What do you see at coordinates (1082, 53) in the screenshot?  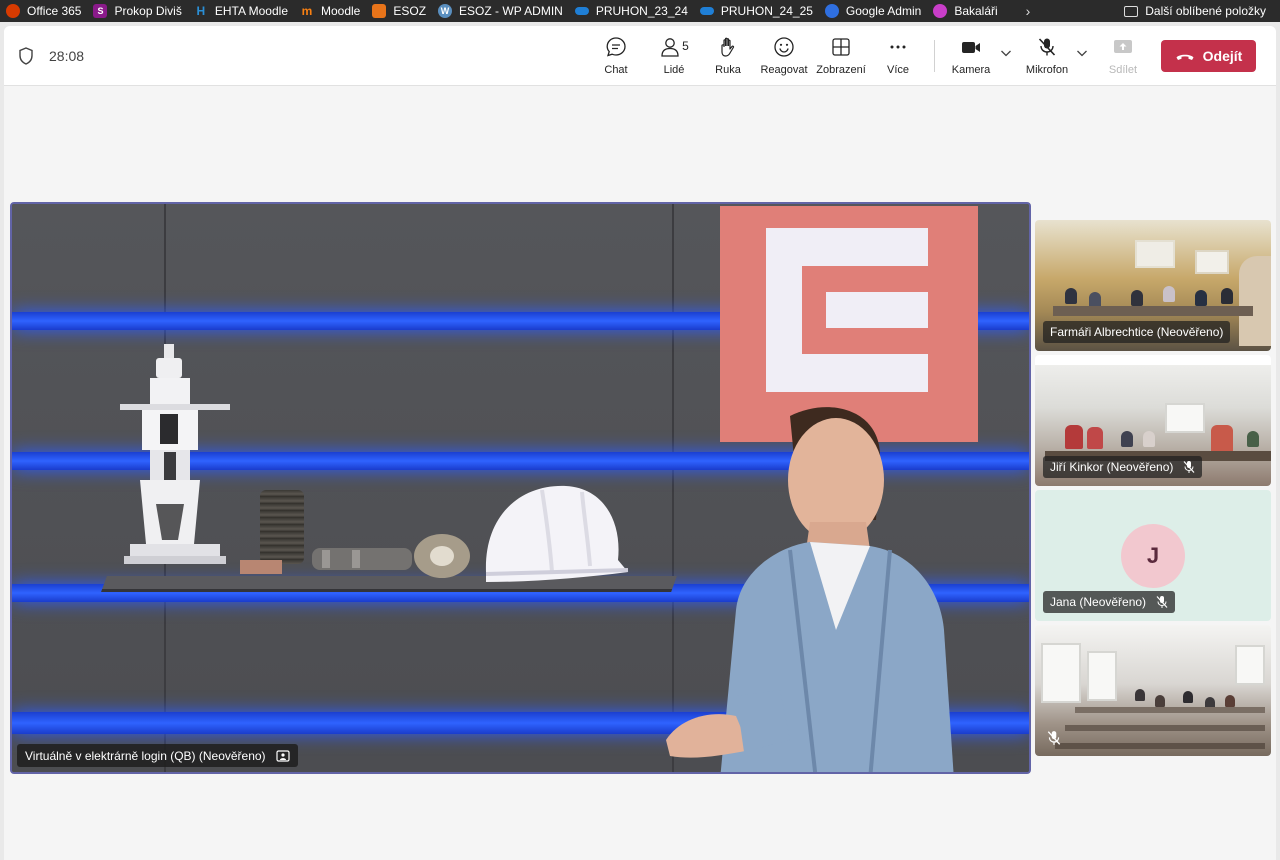 I see `microphone-options-chevron-down-icon` at bounding box center [1082, 53].